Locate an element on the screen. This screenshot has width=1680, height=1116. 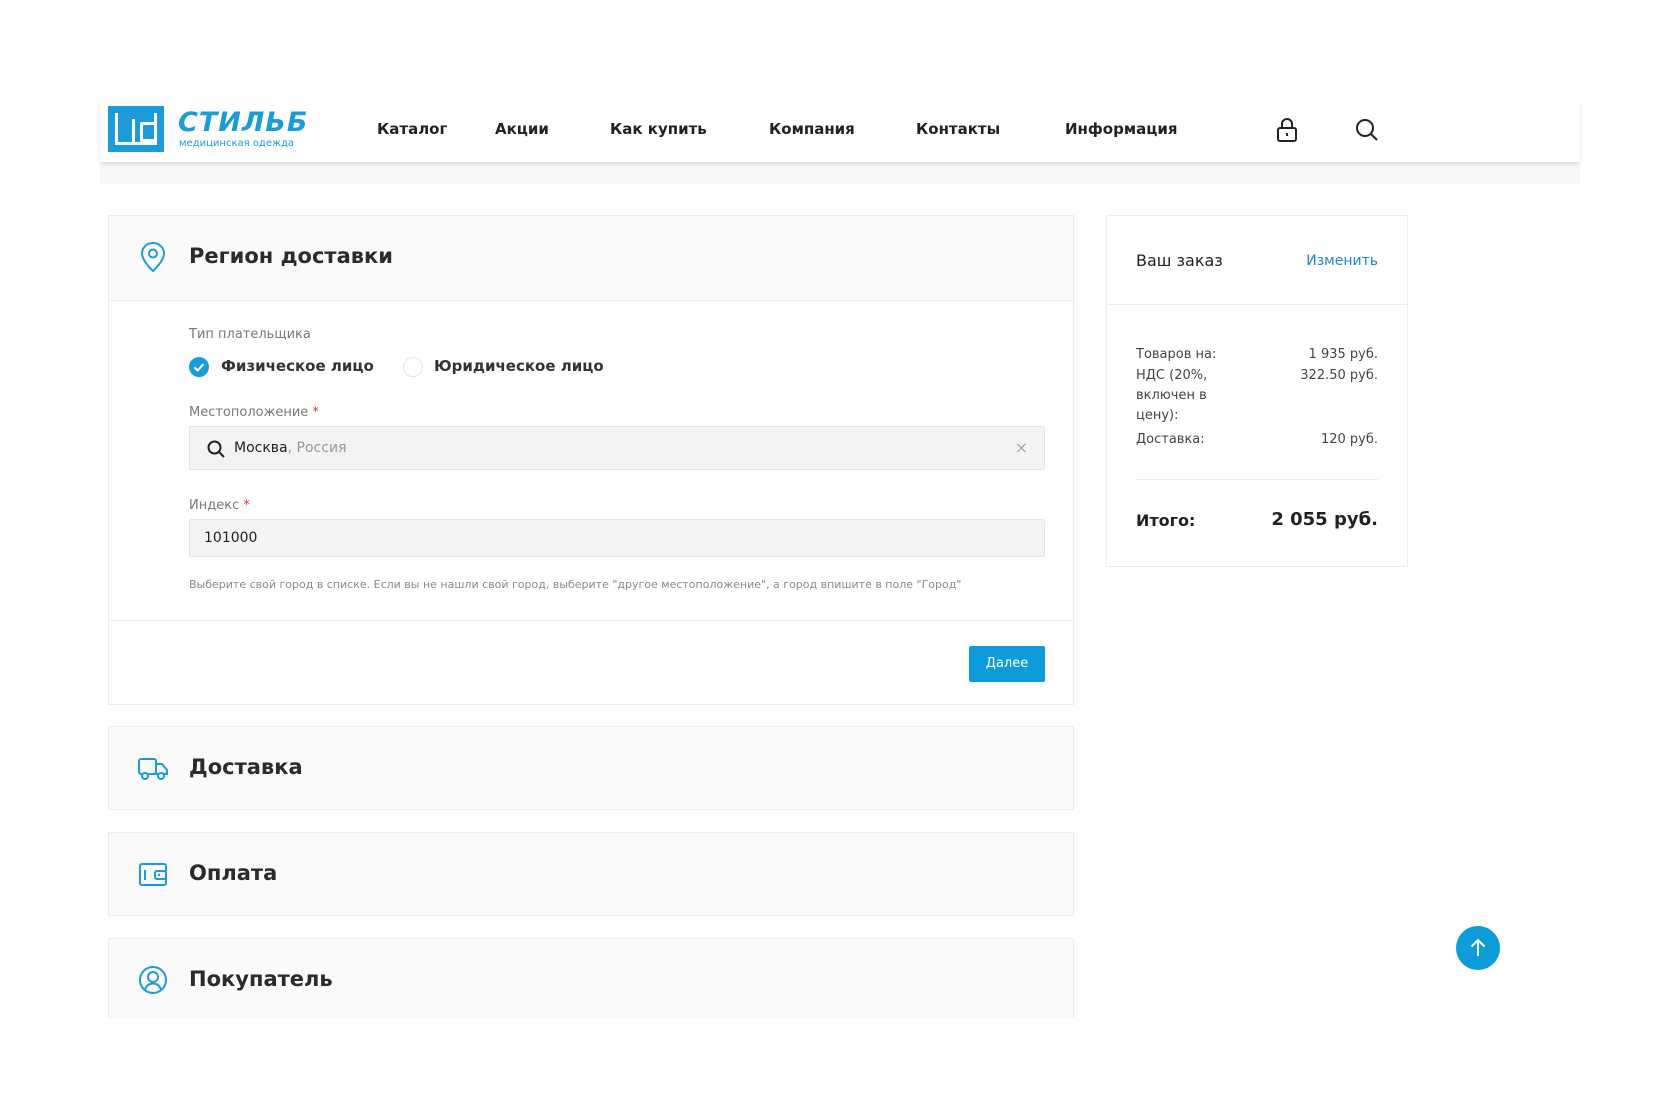
radio-individual is located at coordinates (199, 367).